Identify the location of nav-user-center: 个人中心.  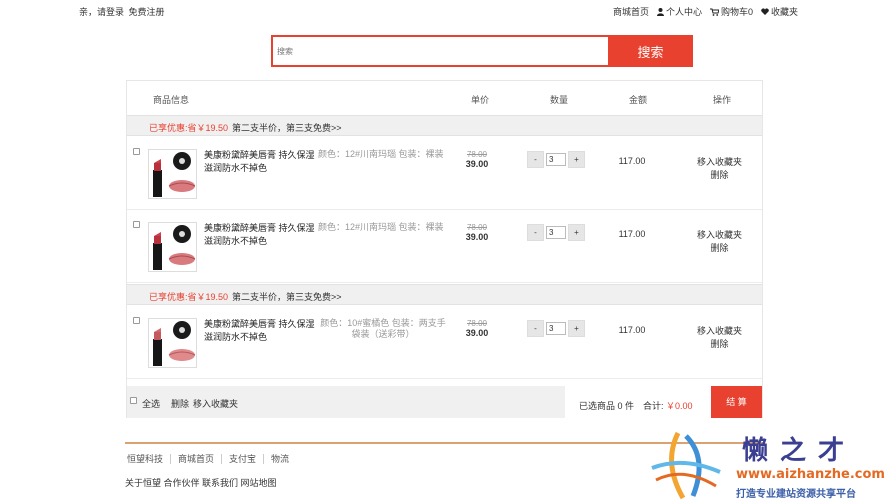
(679, 11).